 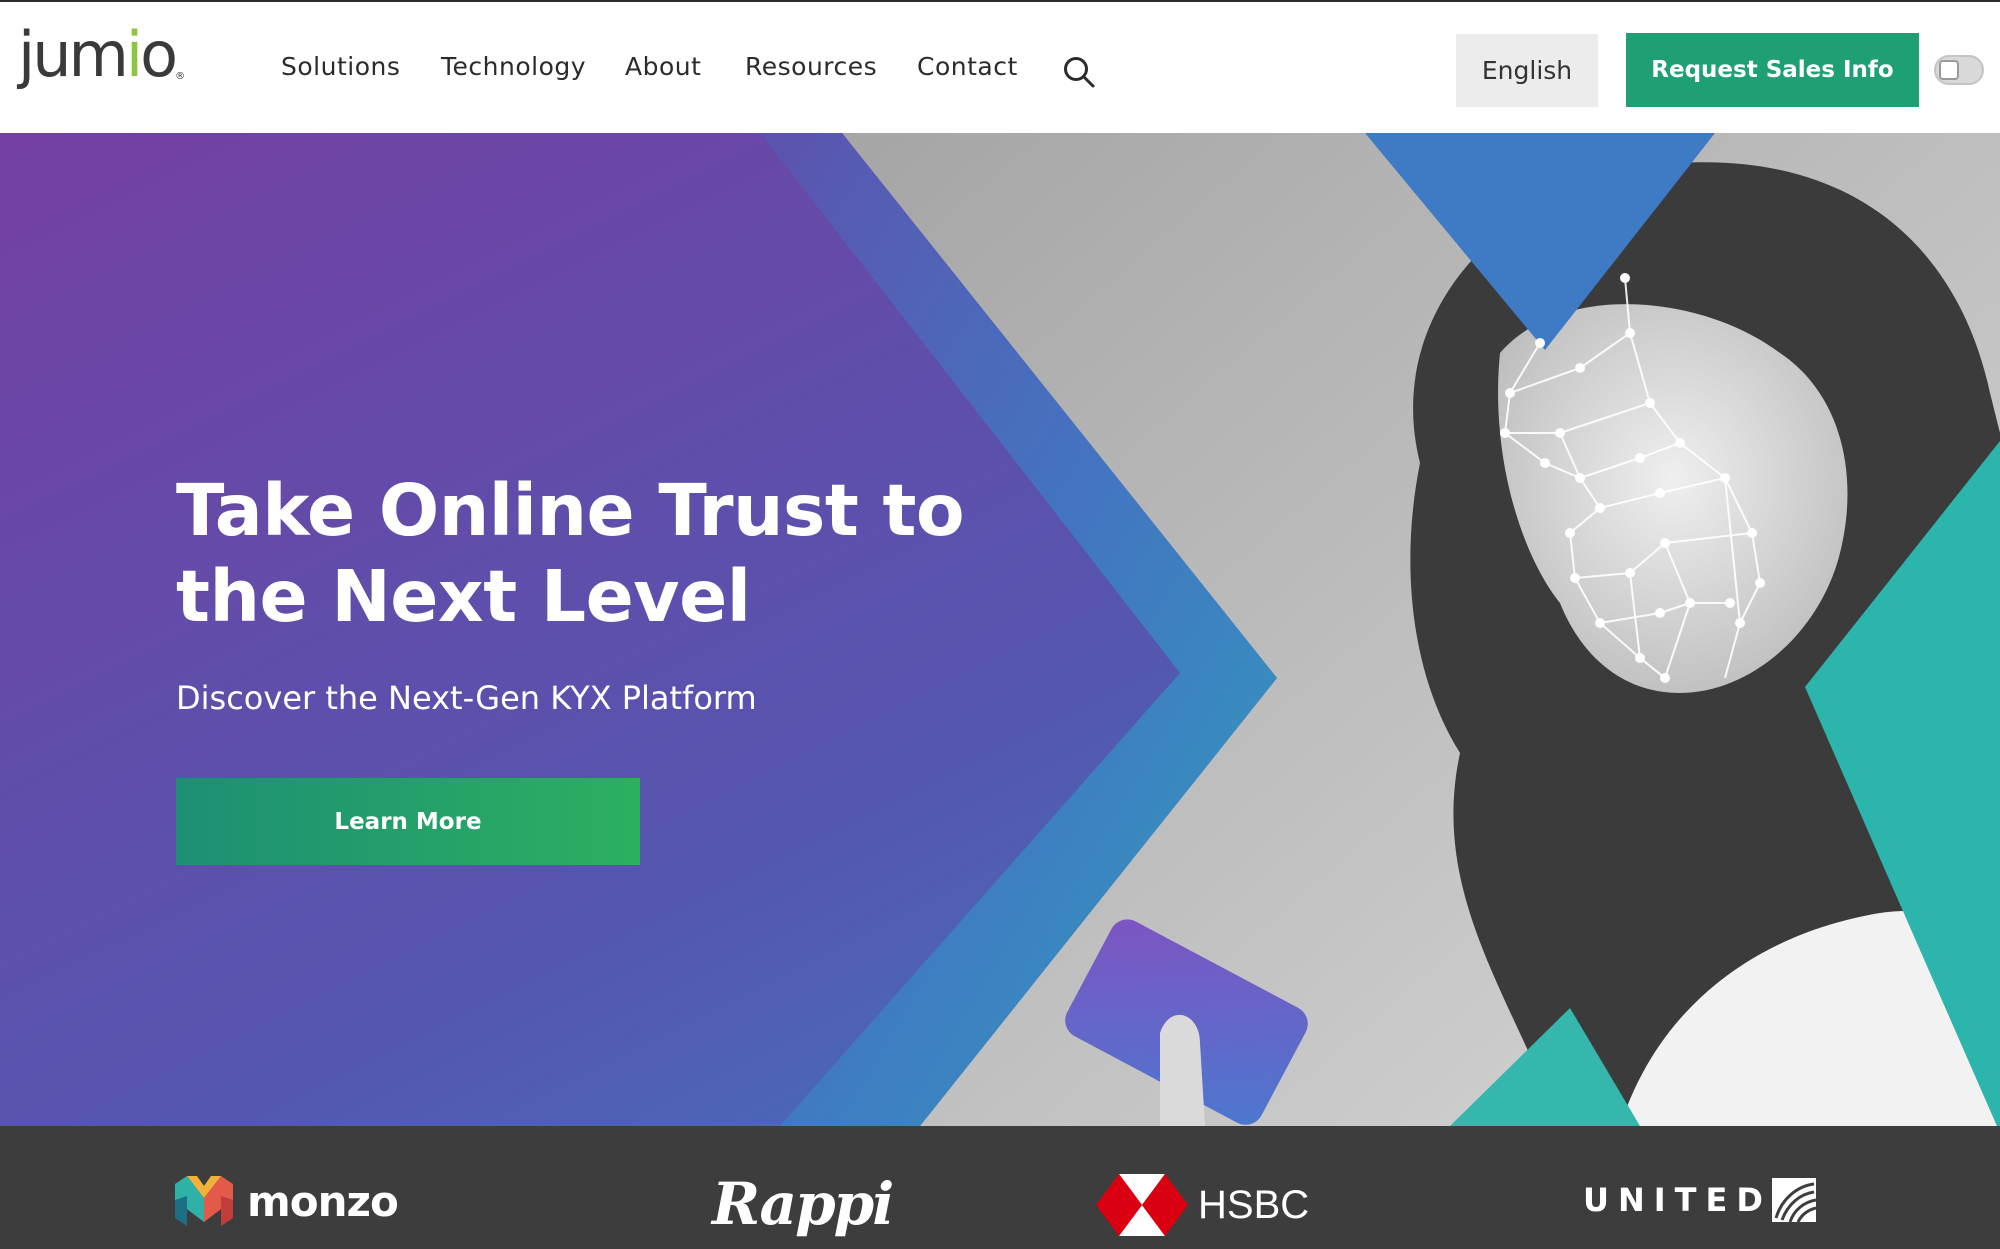 What do you see at coordinates (204, 1201) in the screenshot?
I see `monzo-mark-icon` at bounding box center [204, 1201].